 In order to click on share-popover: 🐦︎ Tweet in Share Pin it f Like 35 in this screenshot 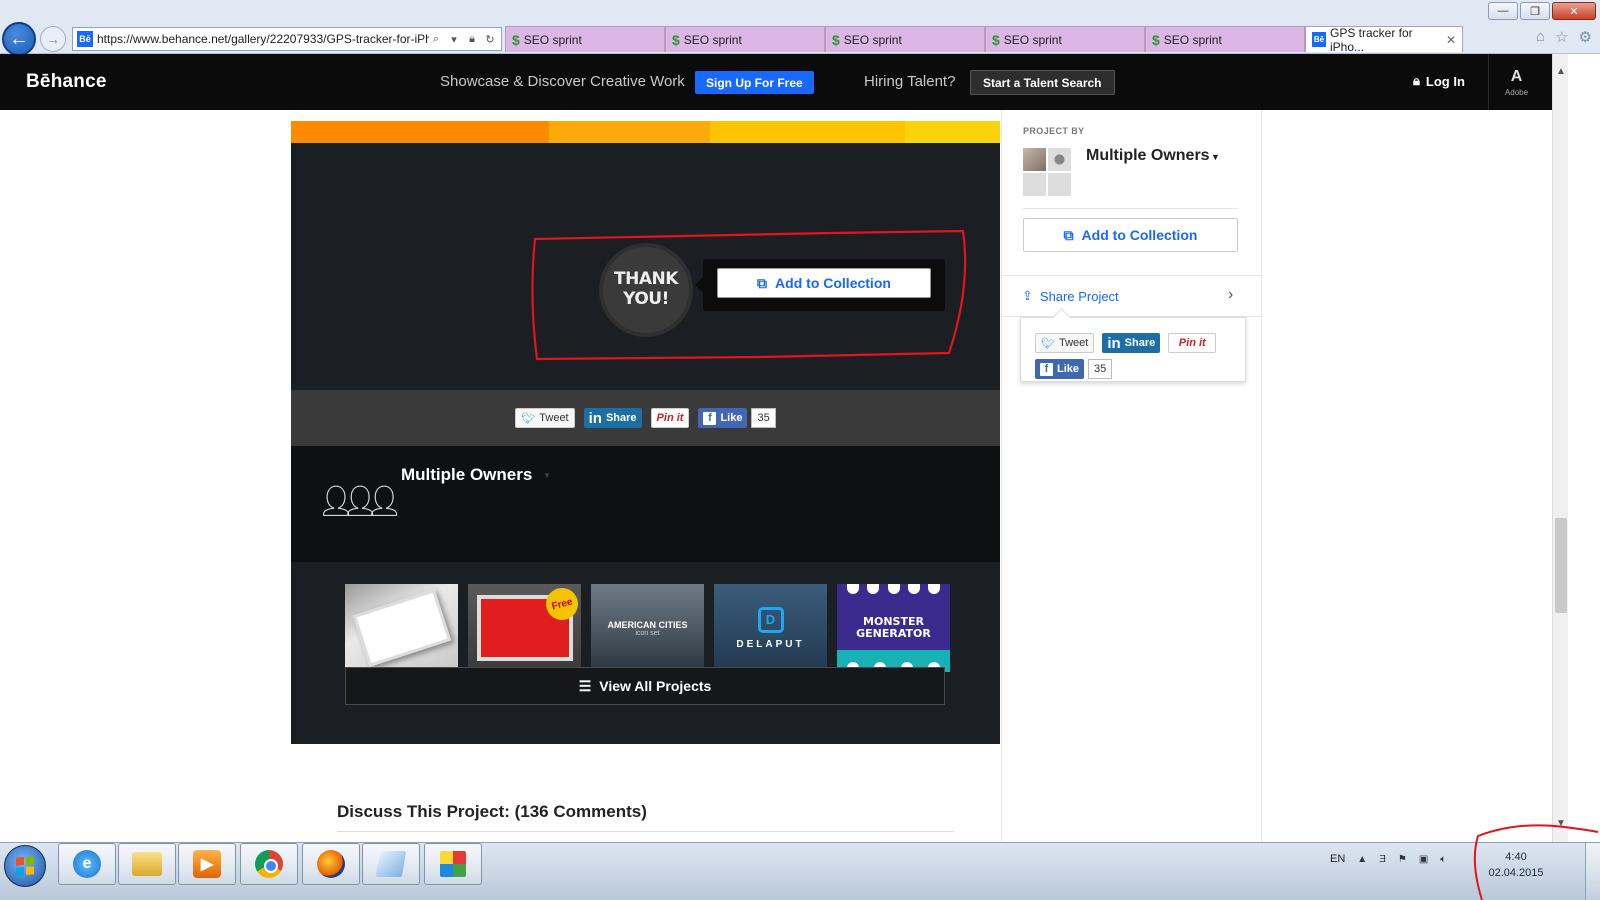, I will do `click(1133, 349)`.